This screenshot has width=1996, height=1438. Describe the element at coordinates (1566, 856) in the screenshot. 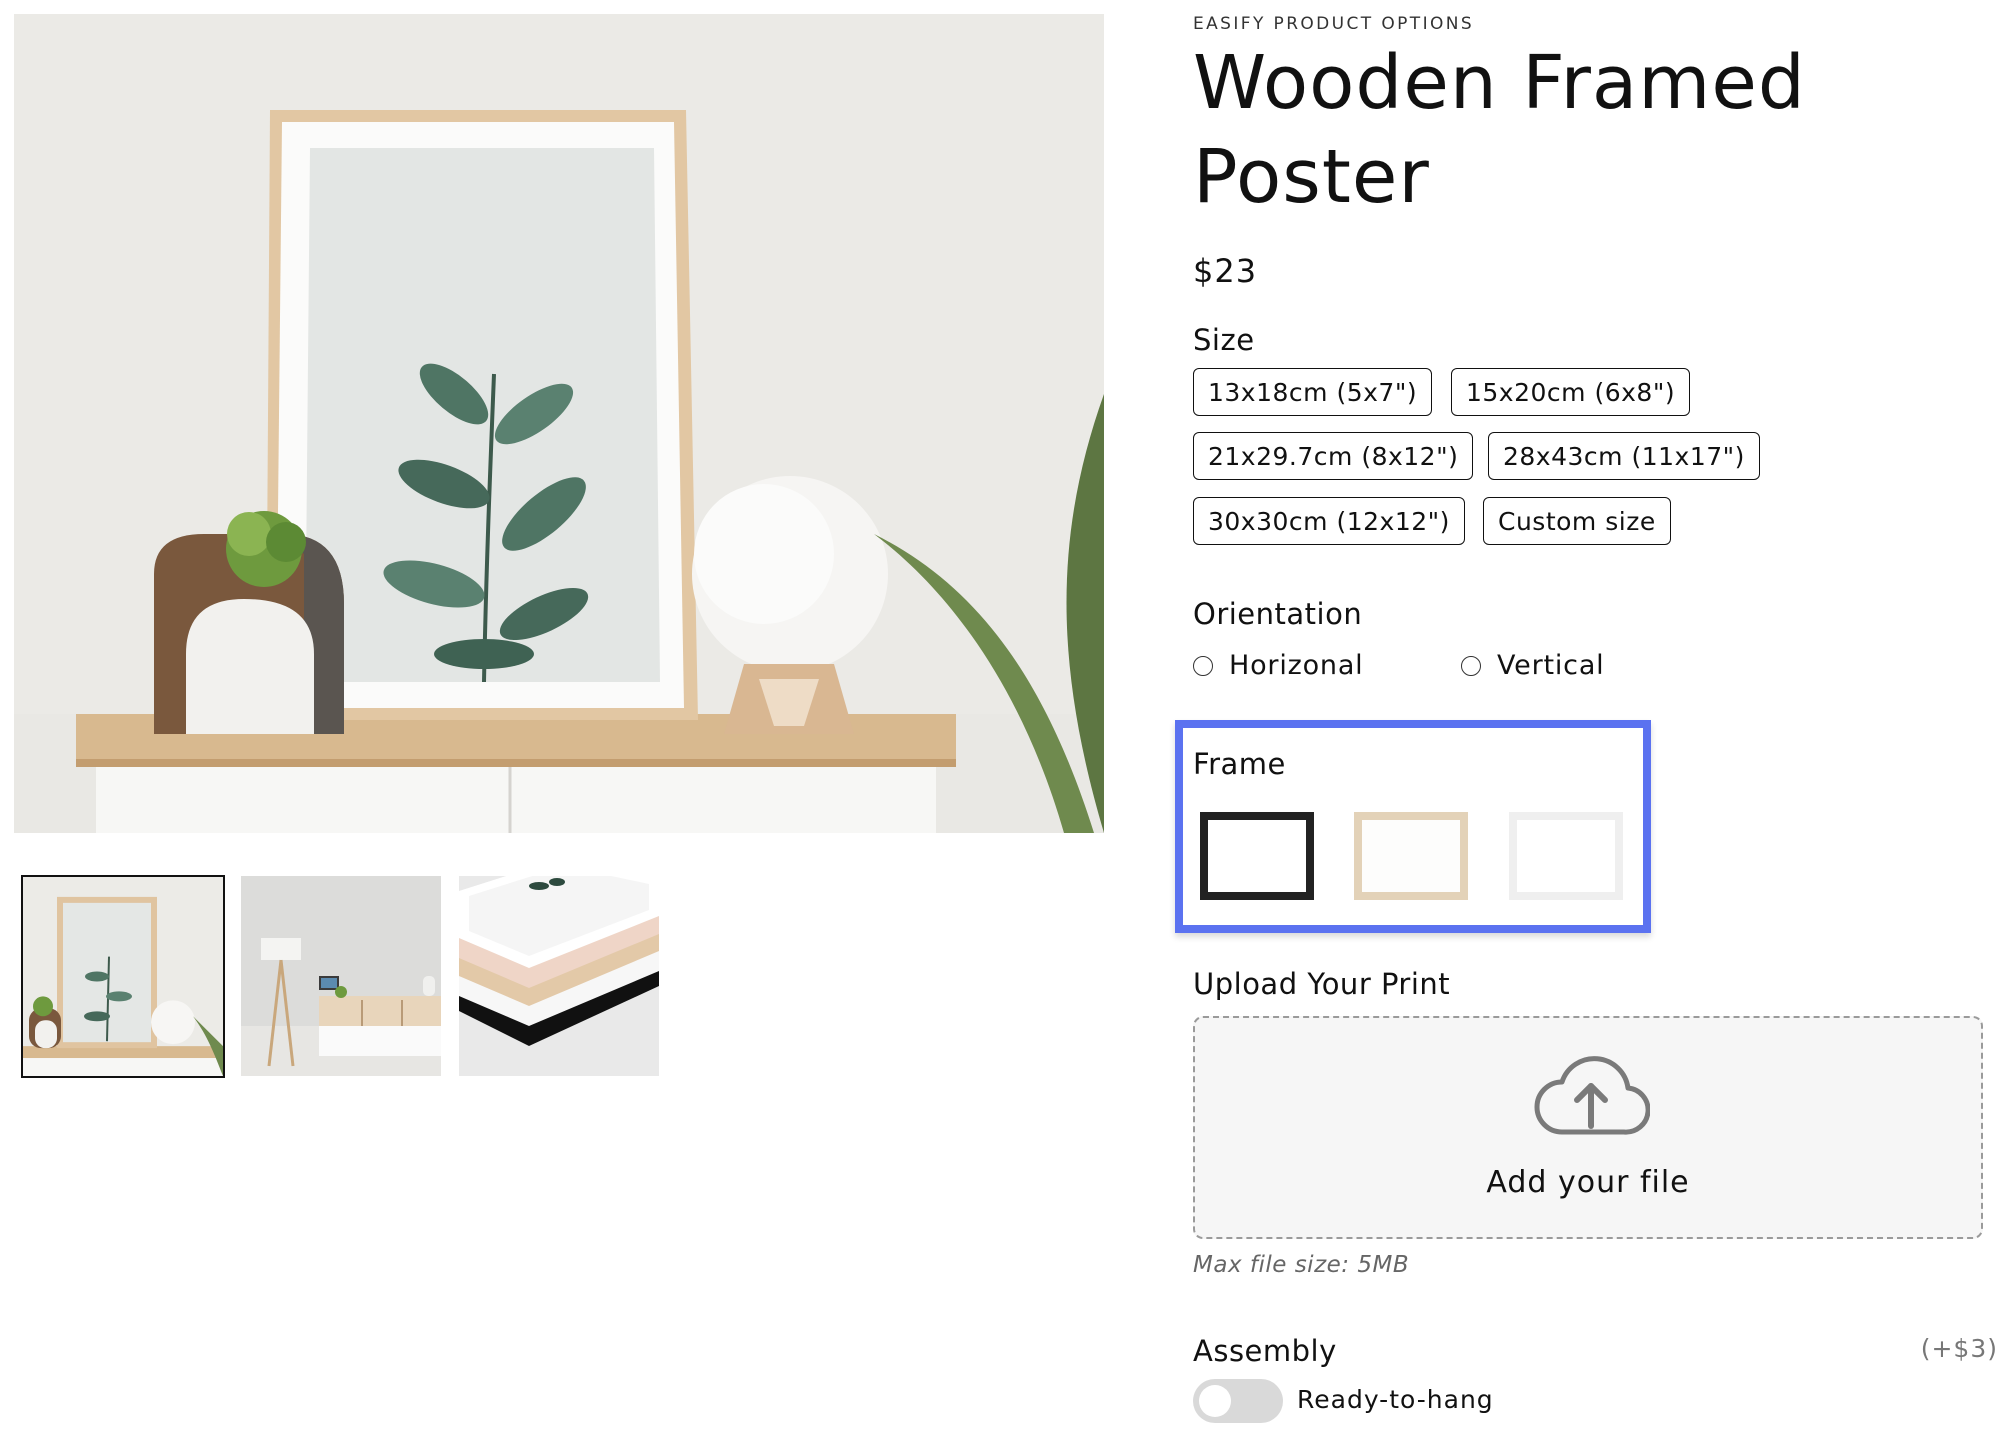

I see `frame-swatch-white` at that location.